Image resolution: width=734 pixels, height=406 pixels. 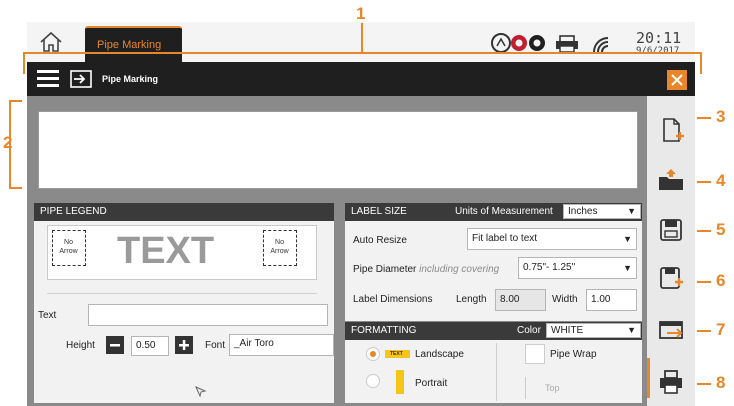 What do you see at coordinates (573, 354) in the screenshot?
I see `pipe-wrap-label: Pipe Wrap` at bounding box center [573, 354].